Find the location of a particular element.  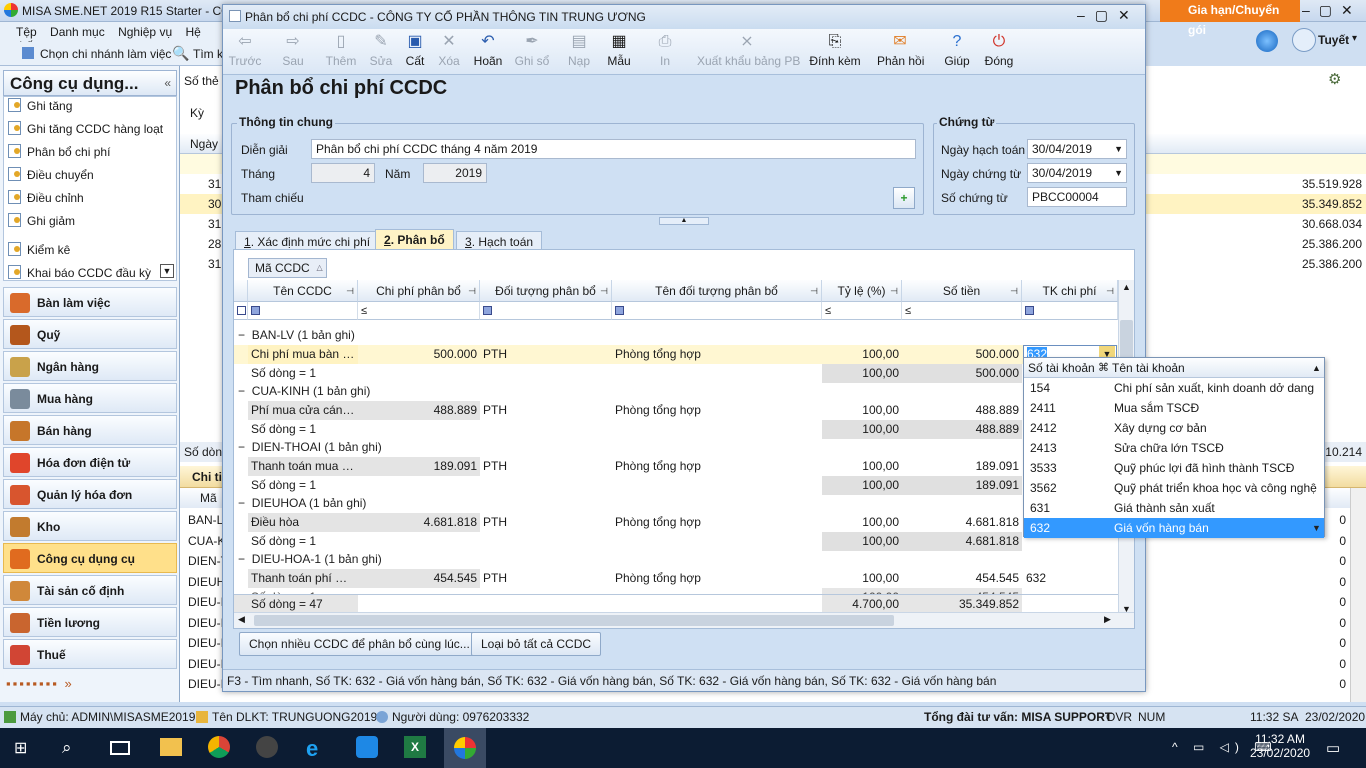

group-row: − DIEU-HOA-1 (1 bản ghi) is located at coordinates (678, 559).